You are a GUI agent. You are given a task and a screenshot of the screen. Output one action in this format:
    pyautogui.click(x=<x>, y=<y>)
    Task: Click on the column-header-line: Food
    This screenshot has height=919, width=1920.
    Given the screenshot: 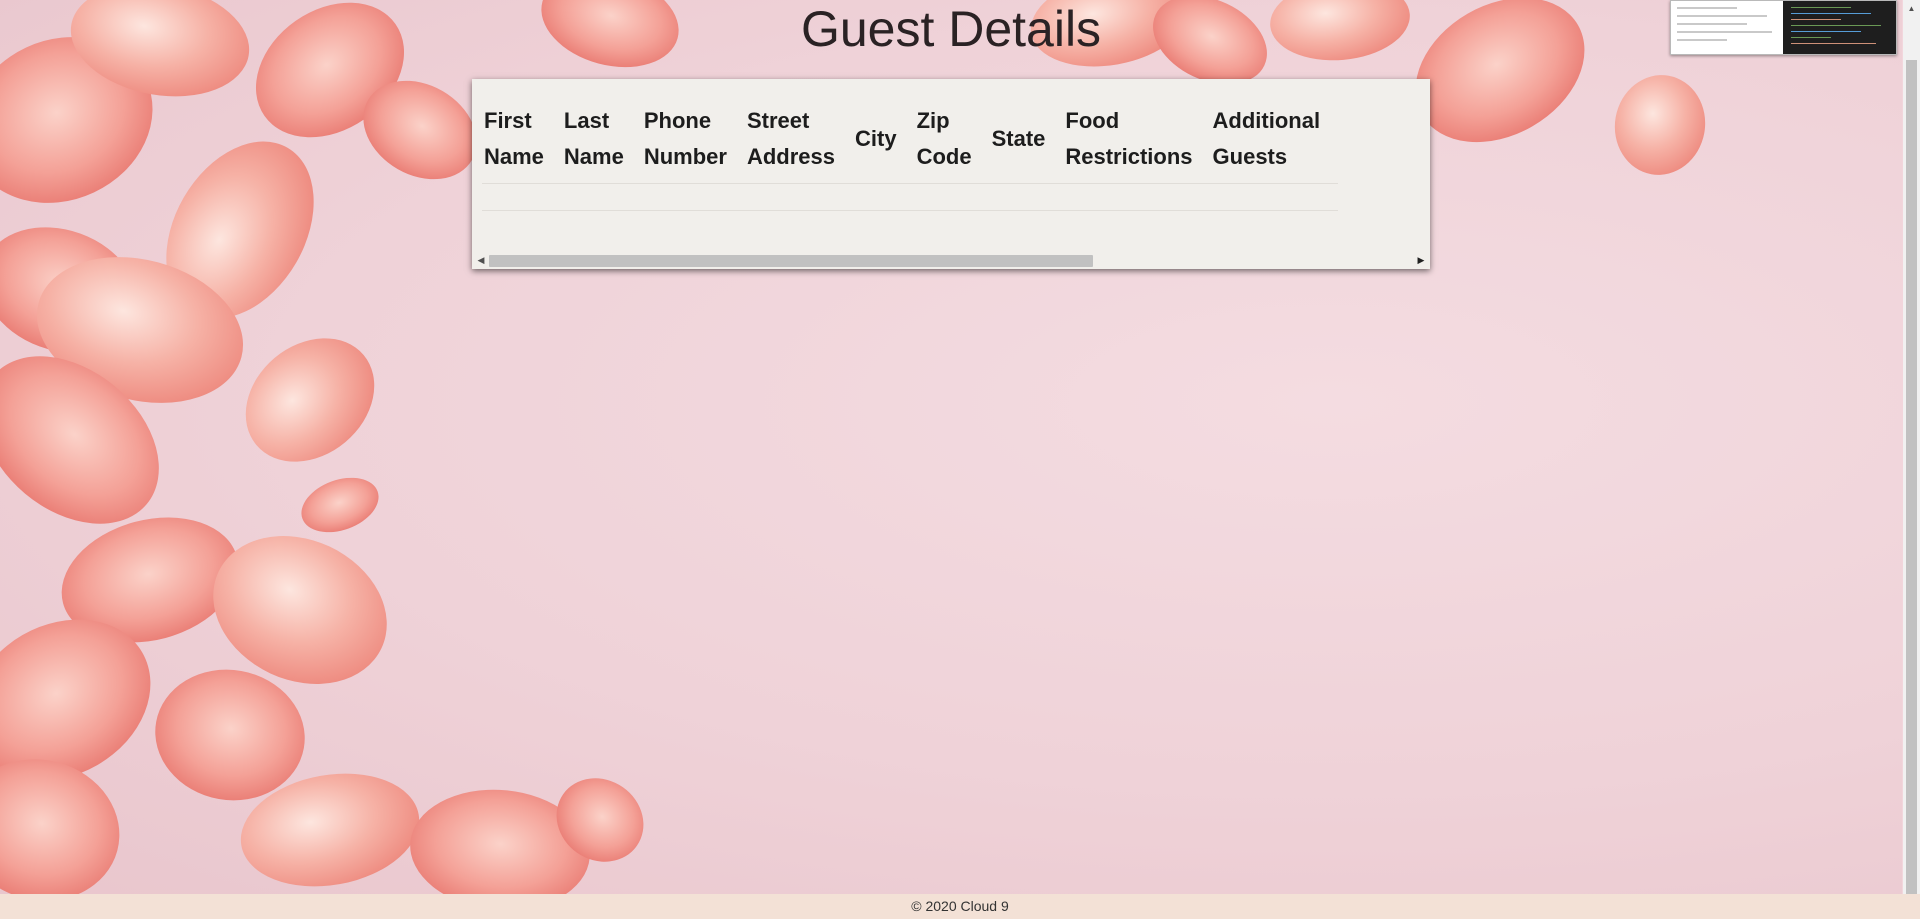 What is the action you would take?
    pyautogui.click(x=1092, y=120)
    